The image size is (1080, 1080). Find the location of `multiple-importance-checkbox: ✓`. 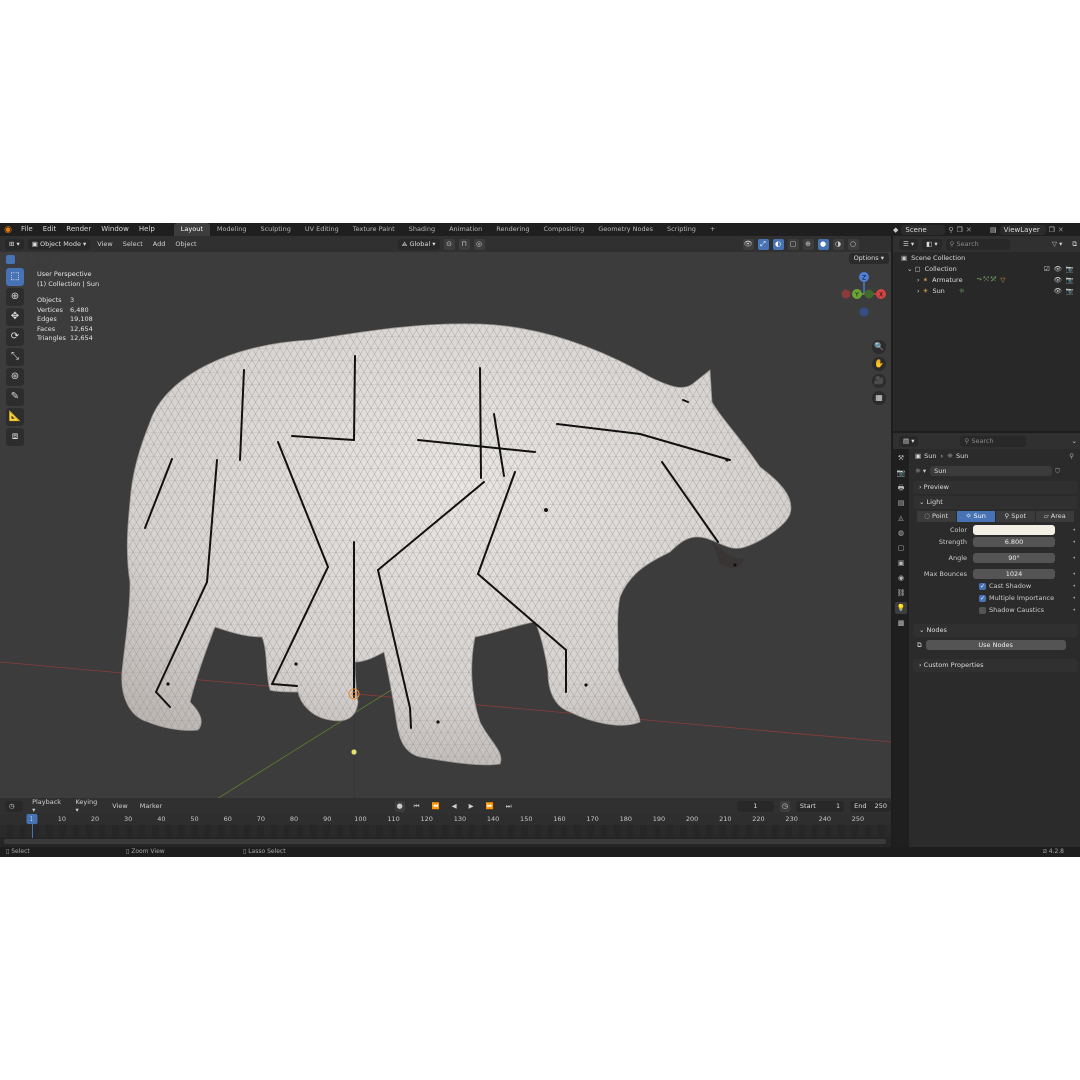

multiple-importance-checkbox: ✓ is located at coordinates (982, 598).